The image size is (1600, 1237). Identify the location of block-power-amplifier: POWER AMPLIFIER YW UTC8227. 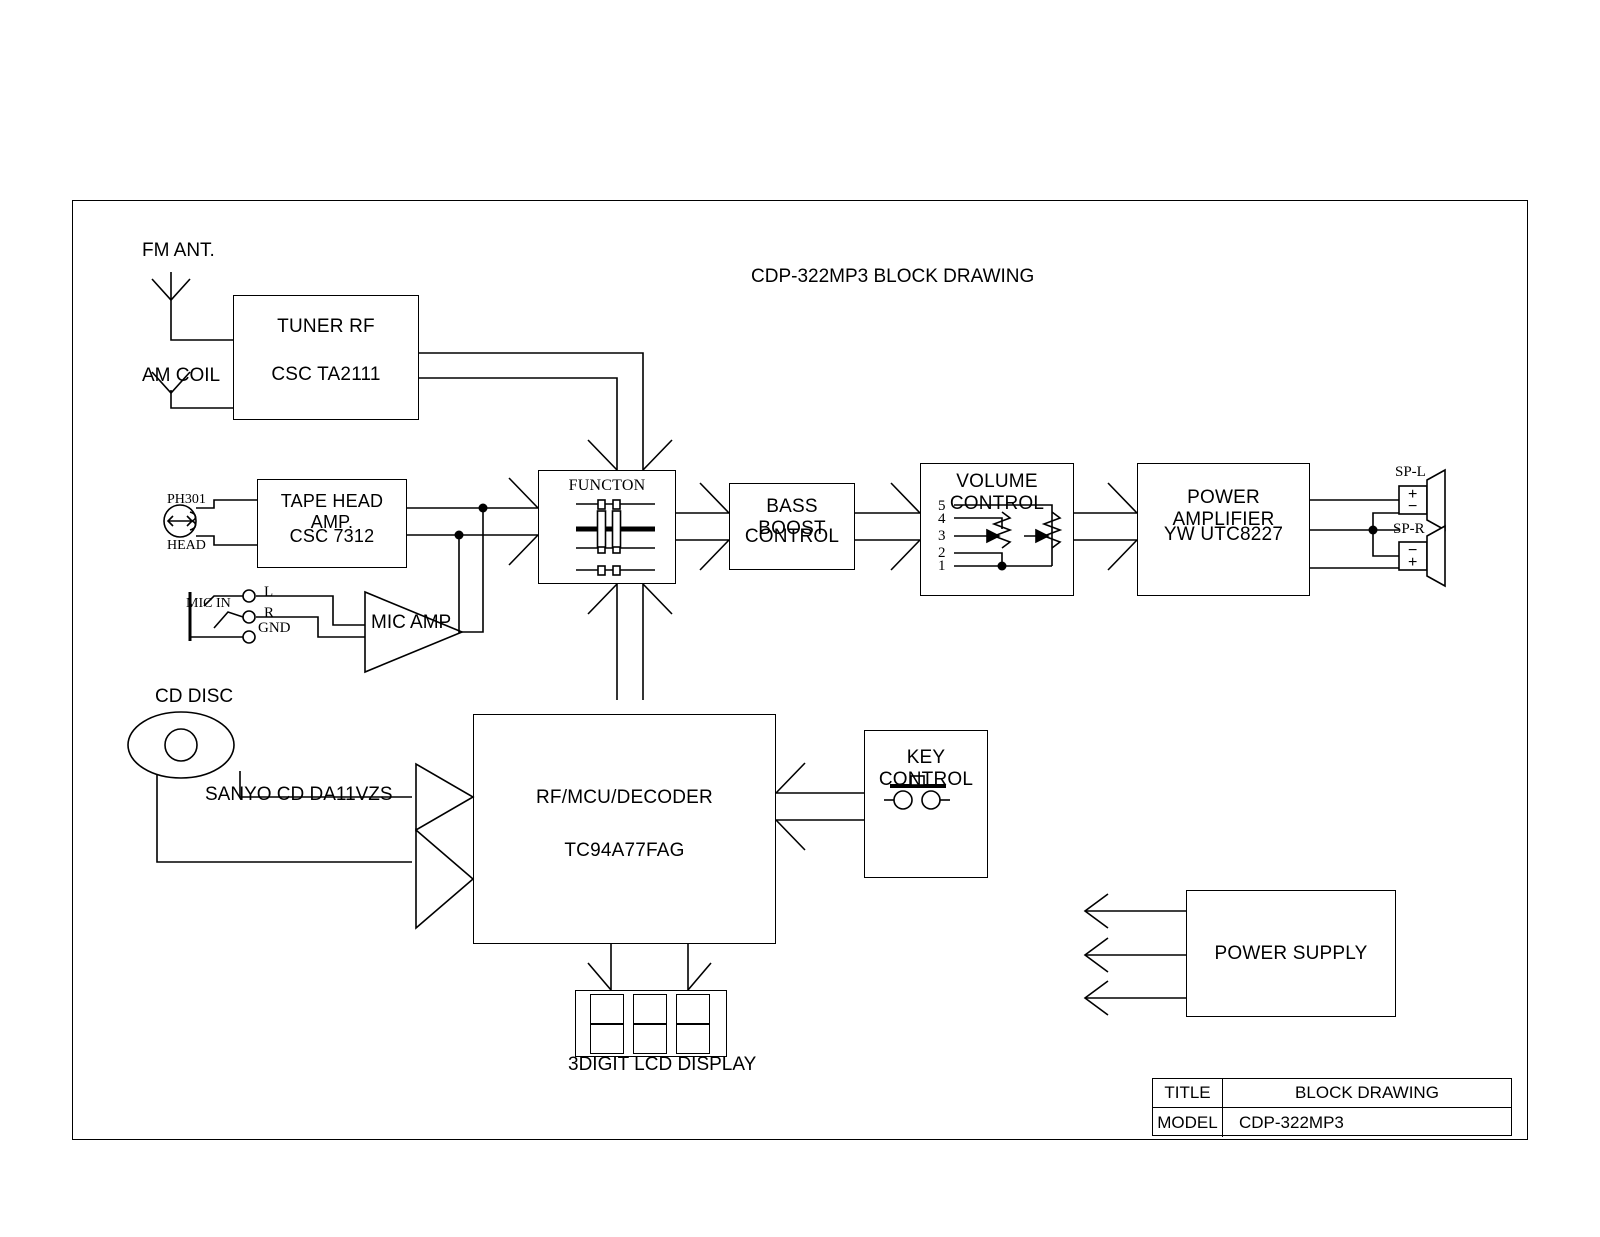
(1223, 529).